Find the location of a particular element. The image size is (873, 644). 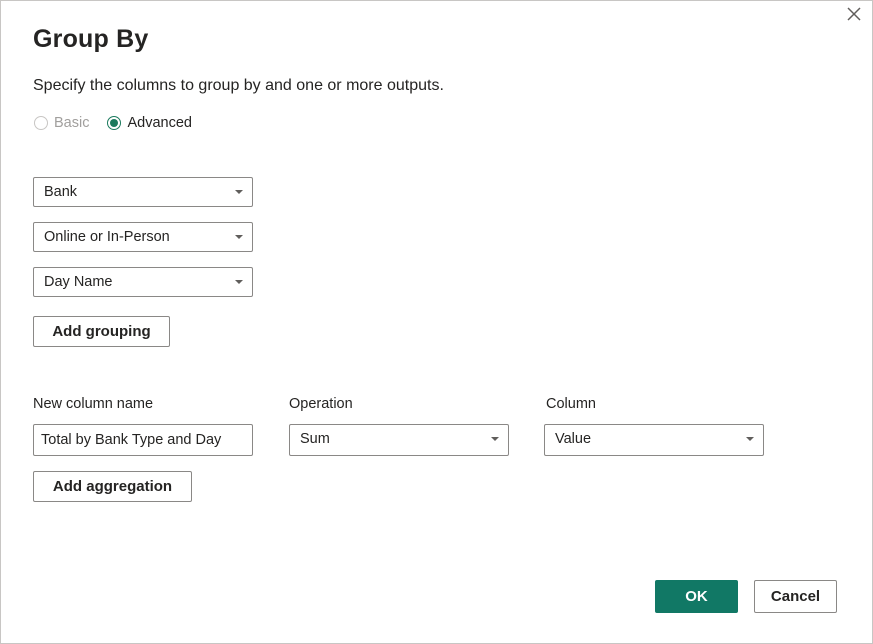

radio-circle is located at coordinates (41, 123).